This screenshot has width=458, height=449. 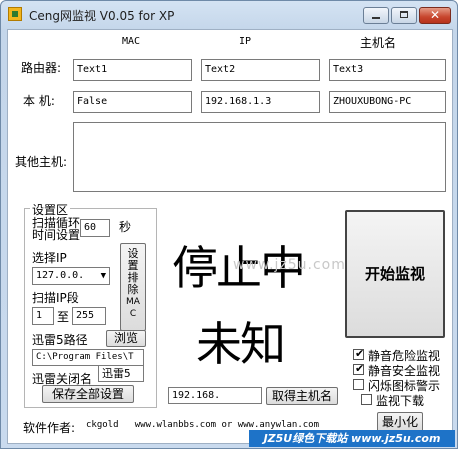 What do you see at coordinates (260, 102) in the screenshot?
I see `local-ip-field: 192.168.1.3` at bounding box center [260, 102].